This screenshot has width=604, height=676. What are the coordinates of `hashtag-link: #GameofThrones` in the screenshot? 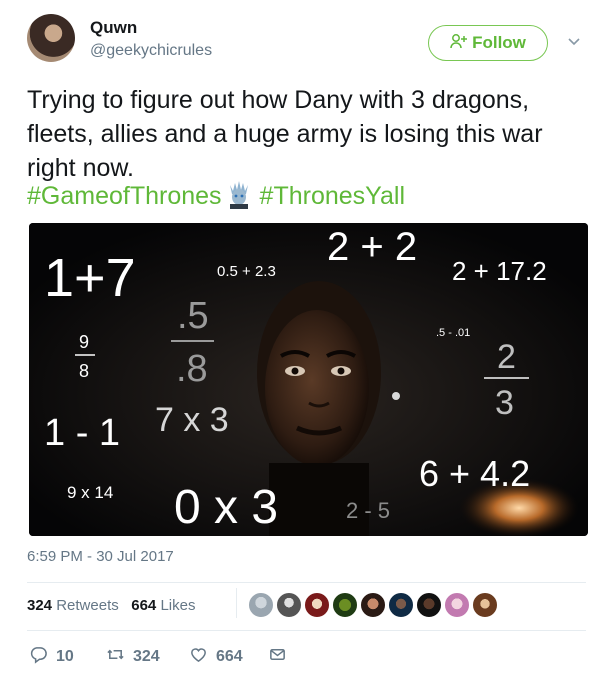 It's located at (124, 196).